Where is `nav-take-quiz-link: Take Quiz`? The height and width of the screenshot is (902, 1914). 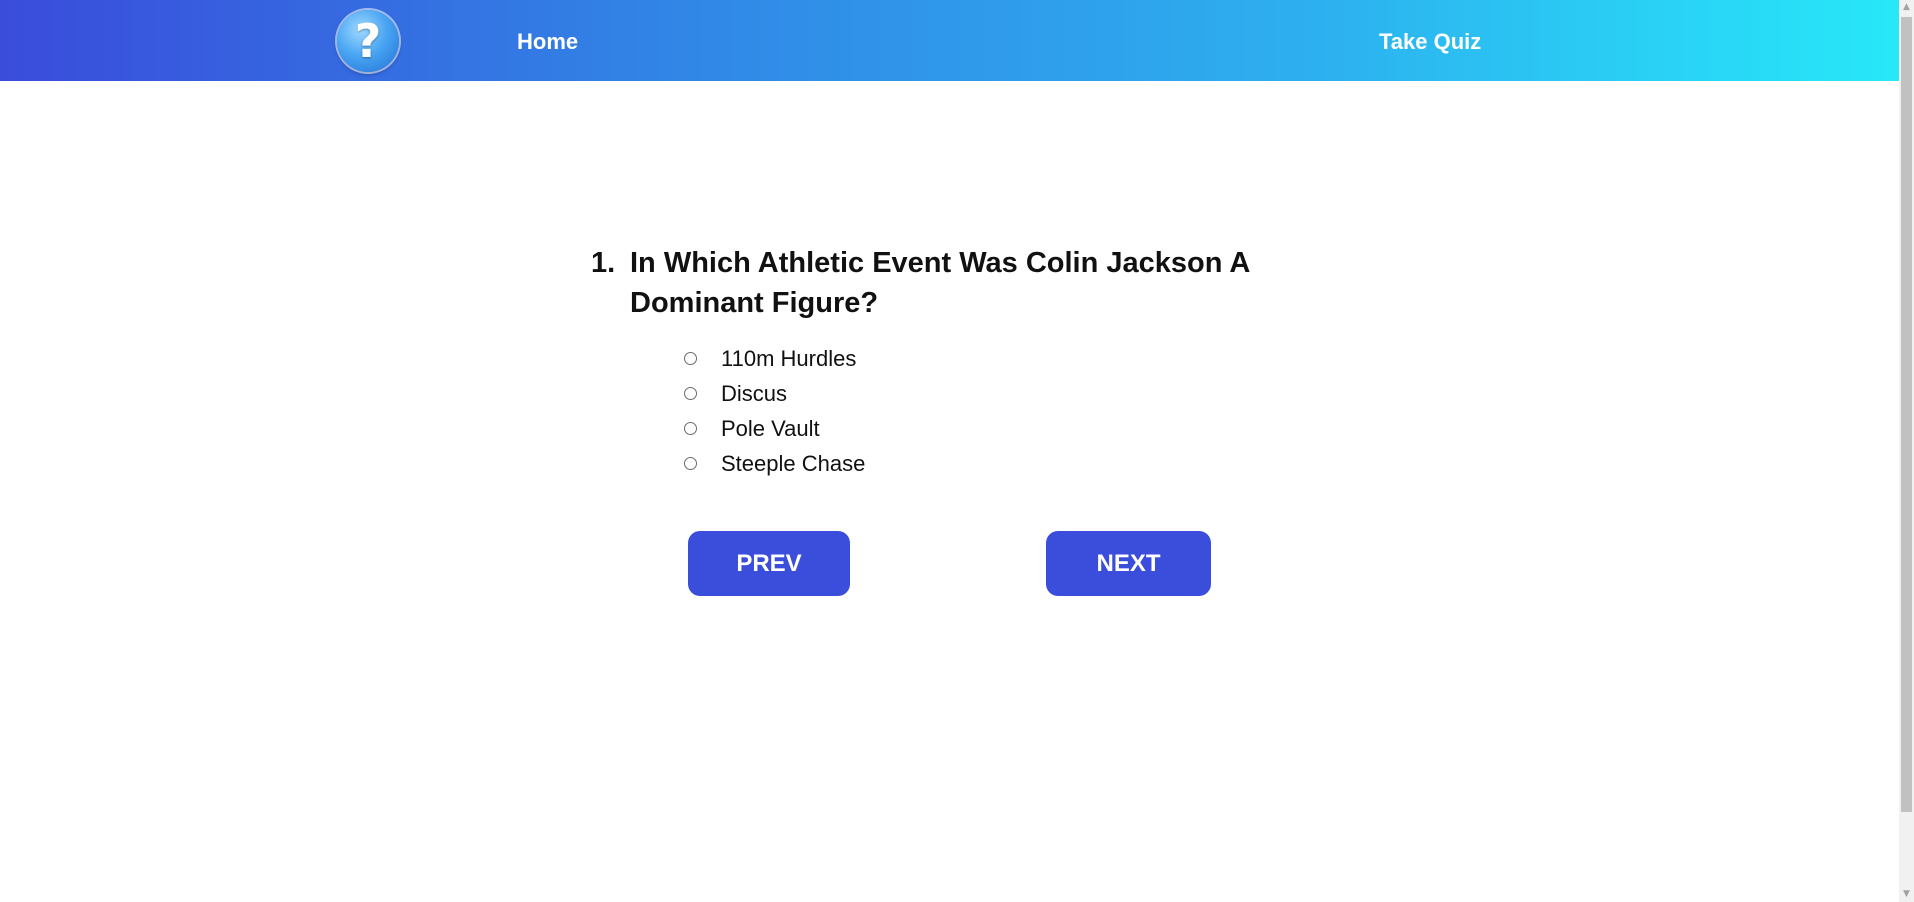 nav-take-quiz-link: Take Quiz is located at coordinates (1430, 42).